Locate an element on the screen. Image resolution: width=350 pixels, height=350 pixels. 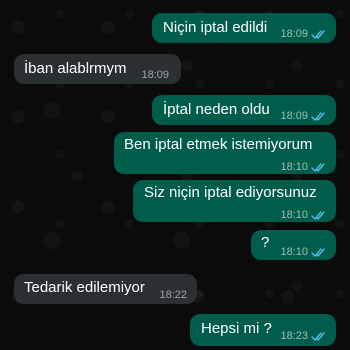
message-meta: 18:22 is located at coordinates (173, 295).